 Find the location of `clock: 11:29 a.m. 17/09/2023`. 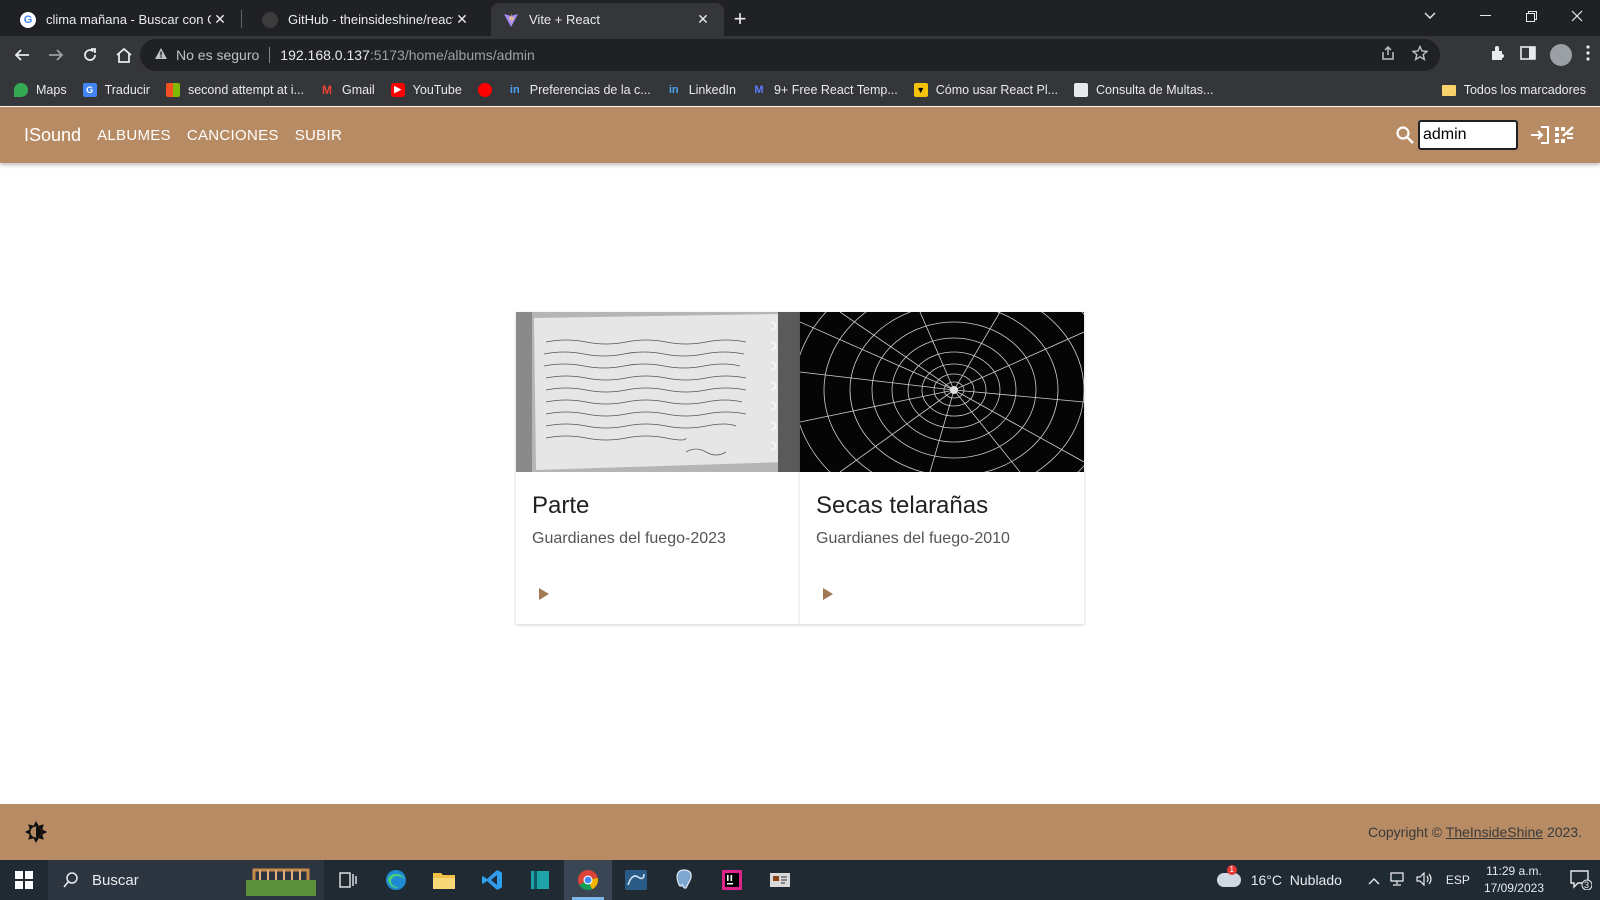

clock: 11:29 a.m. 17/09/2023 is located at coordinates (1514, 880).